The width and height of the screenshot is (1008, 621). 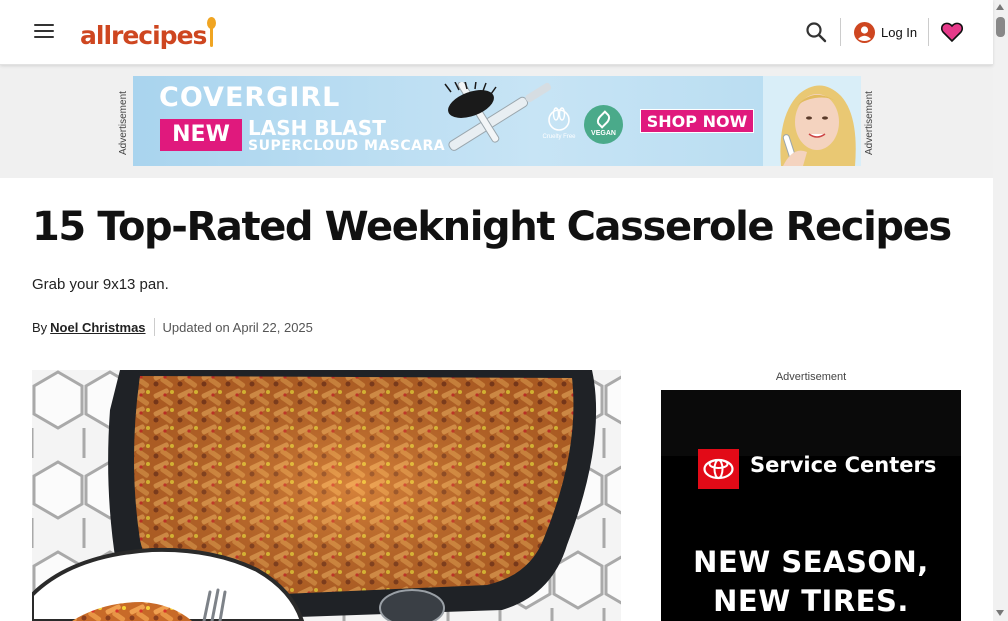 I want to click on by-label: By, so click(x=40, y=327).